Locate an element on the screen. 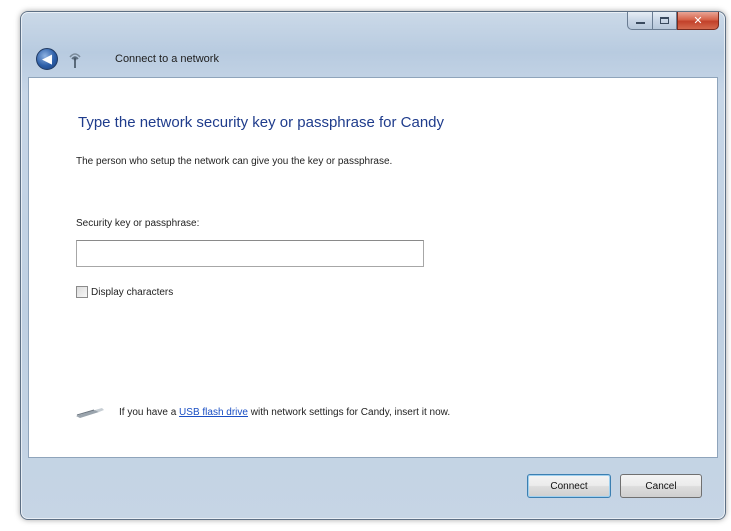 This screenshot has height=531, width=731. display-characters-label: Display characters is located at coordinates (132, 292).